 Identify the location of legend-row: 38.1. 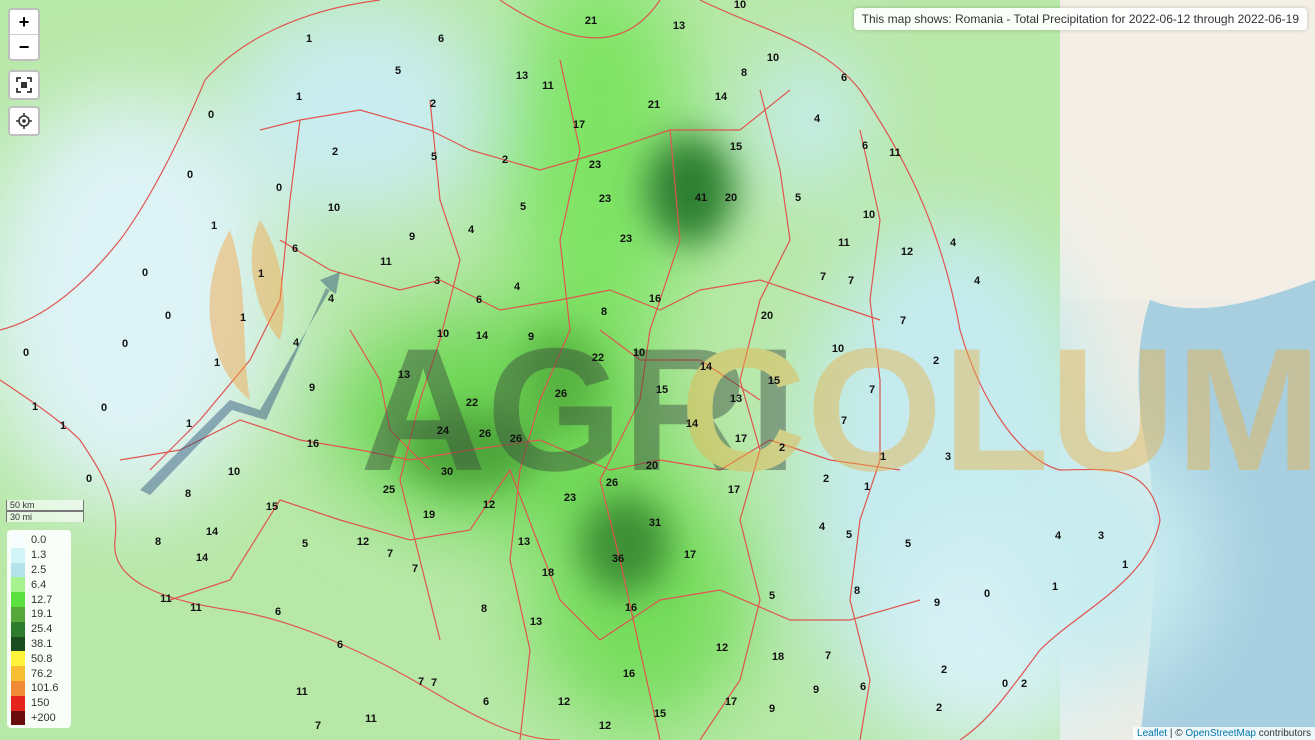
(39, 644).